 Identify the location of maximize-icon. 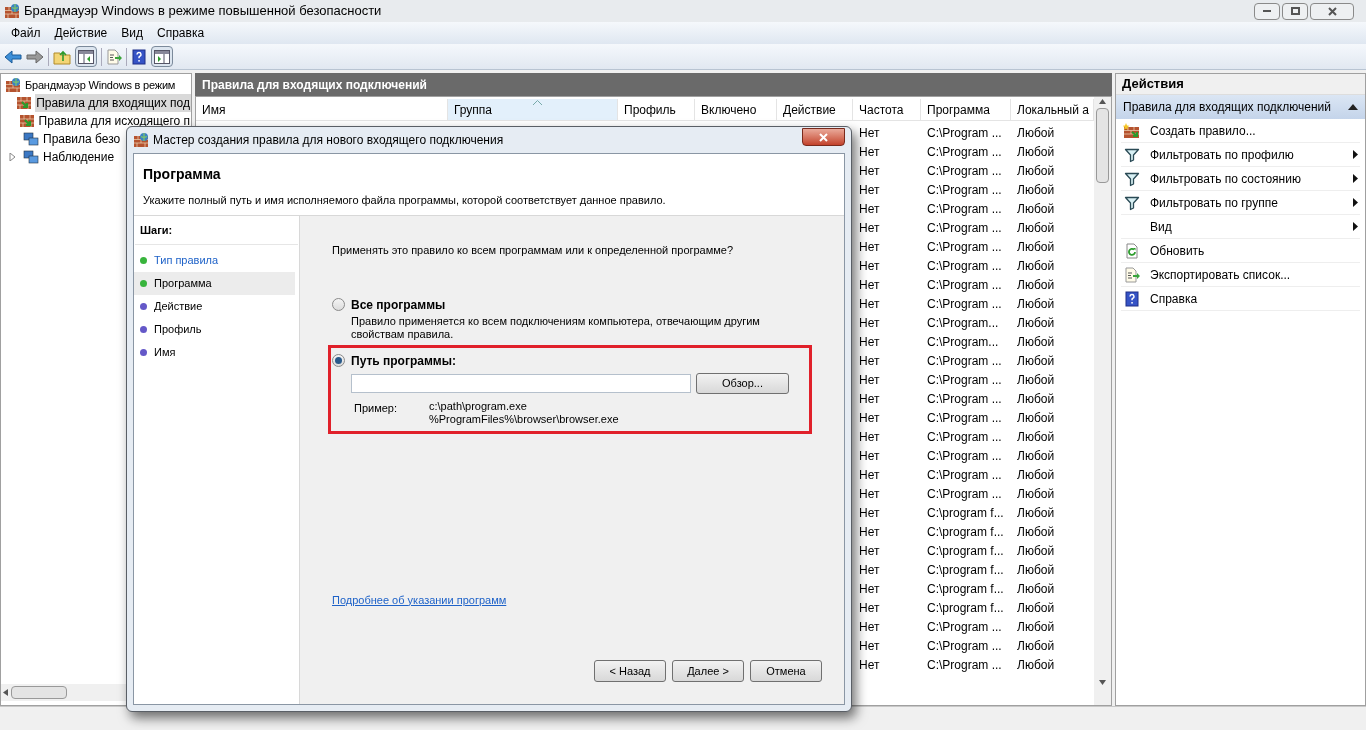
(1295, 11).